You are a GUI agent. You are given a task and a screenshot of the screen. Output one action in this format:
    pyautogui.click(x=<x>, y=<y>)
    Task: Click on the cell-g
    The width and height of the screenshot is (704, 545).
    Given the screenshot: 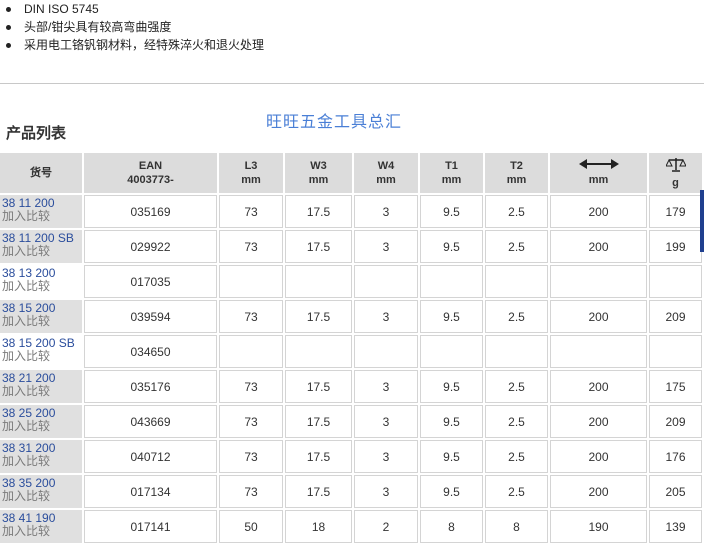 What is the action you would take?
    pyautogui.click(x=675, y=351)
    